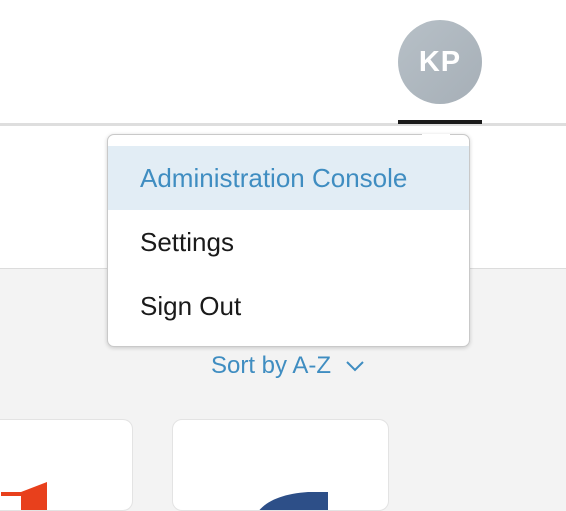 The height and width of the screenshot is (511, 566). I want to click on sort-dropdown: Sort by A-Z, so click(288, 366).